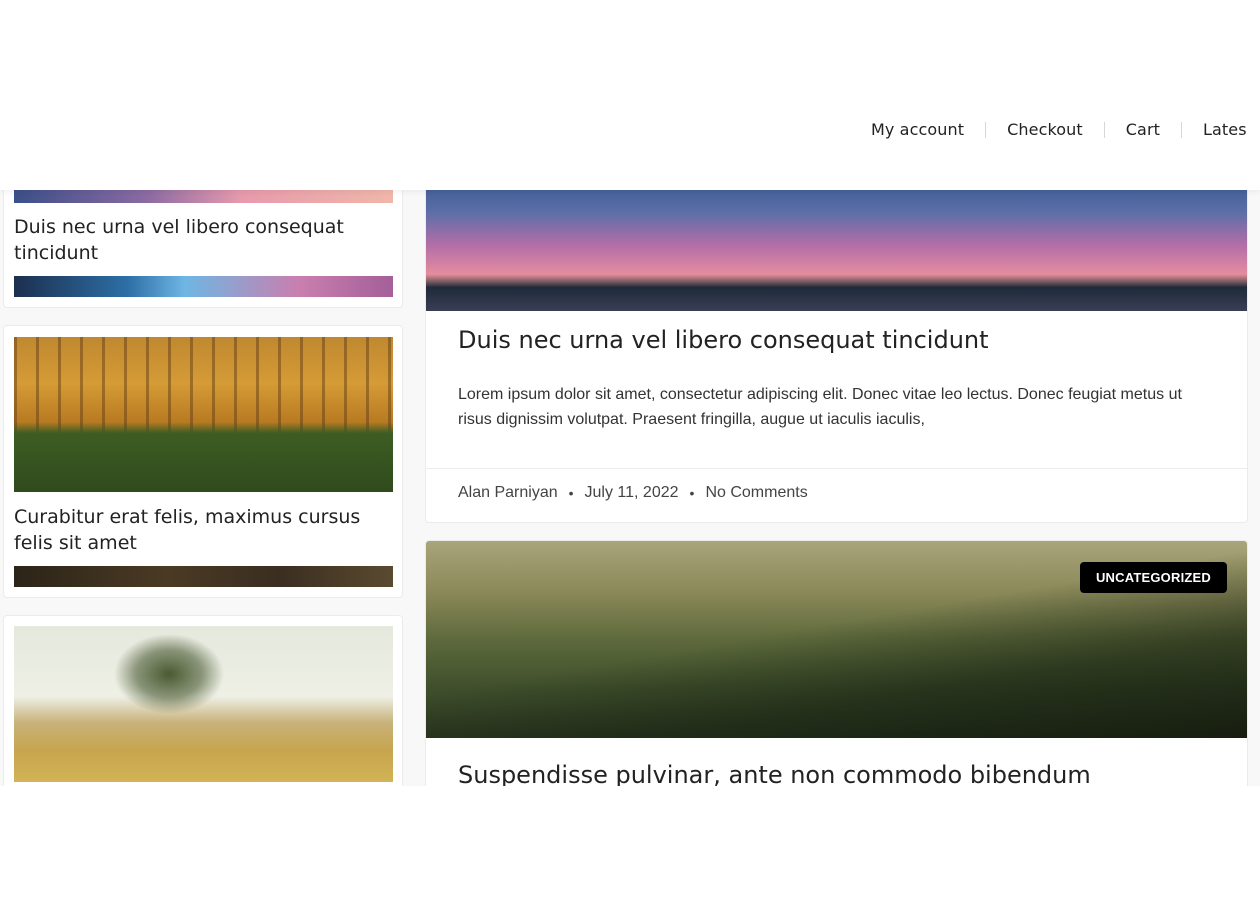 The width and height of the screenshot is (1260, 900). I want to click on meta-divider, so click(836, 468).